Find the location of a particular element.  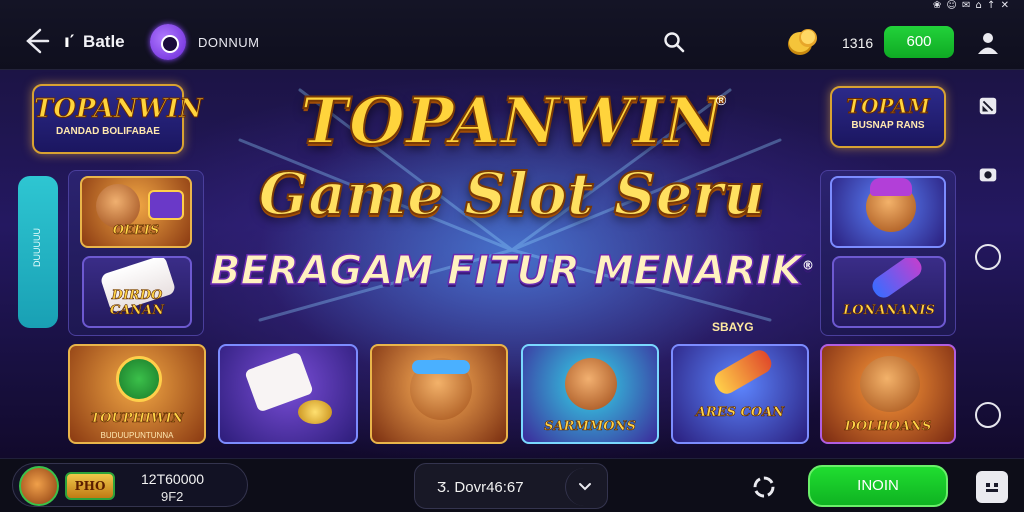

dropdown-toggle is located at coordinates (584, 487).